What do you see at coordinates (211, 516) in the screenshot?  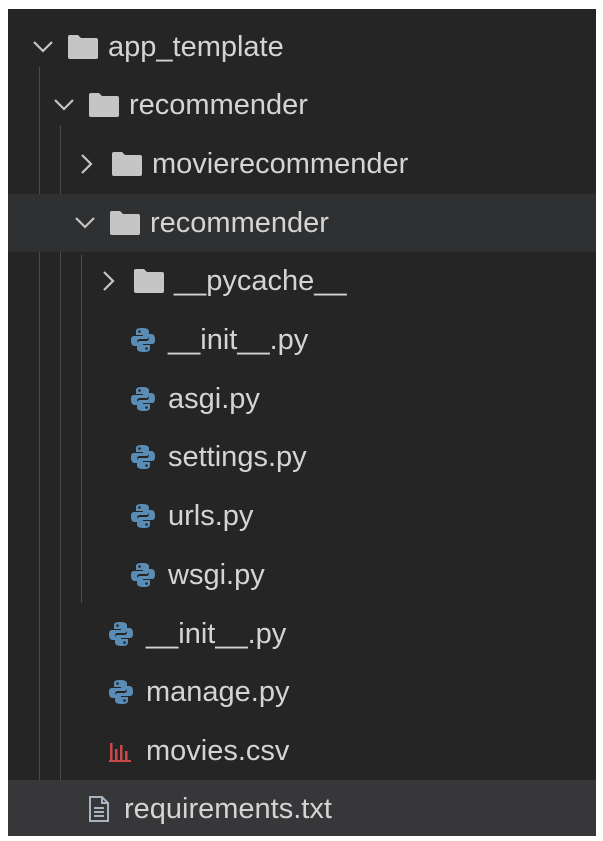 I see `tree-item-label: urls.py` at bounding box center [211, 516].